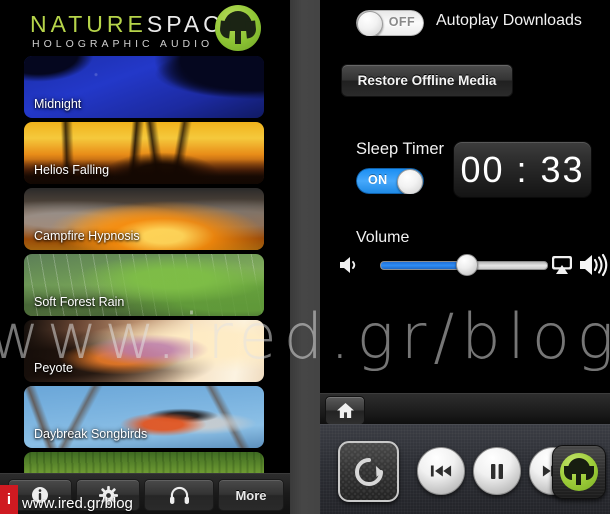 Image resolution: width=610 pixels, height=514 pixels. I want to click on speaker-high-icon, so click(594, 265).